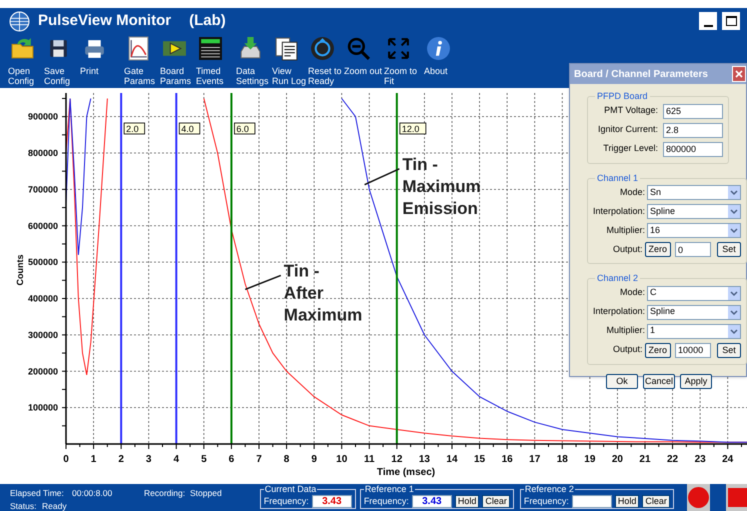  Describe the element at coordinates (389, 489) in the screenshot. I see `group-title: Reference 1` at that location.